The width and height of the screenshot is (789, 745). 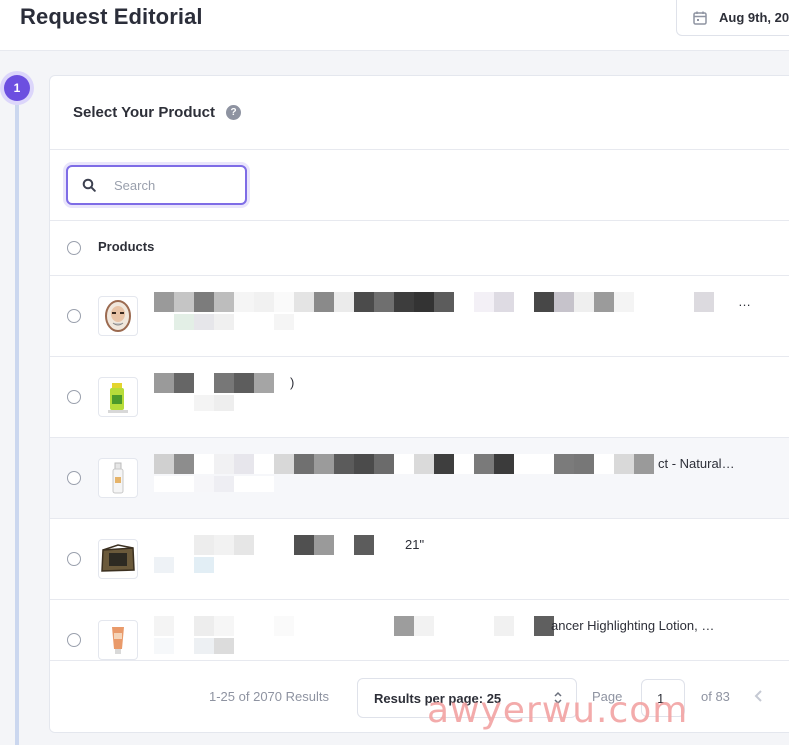 I want to click on product-title: ), so click(x=292, y=382).